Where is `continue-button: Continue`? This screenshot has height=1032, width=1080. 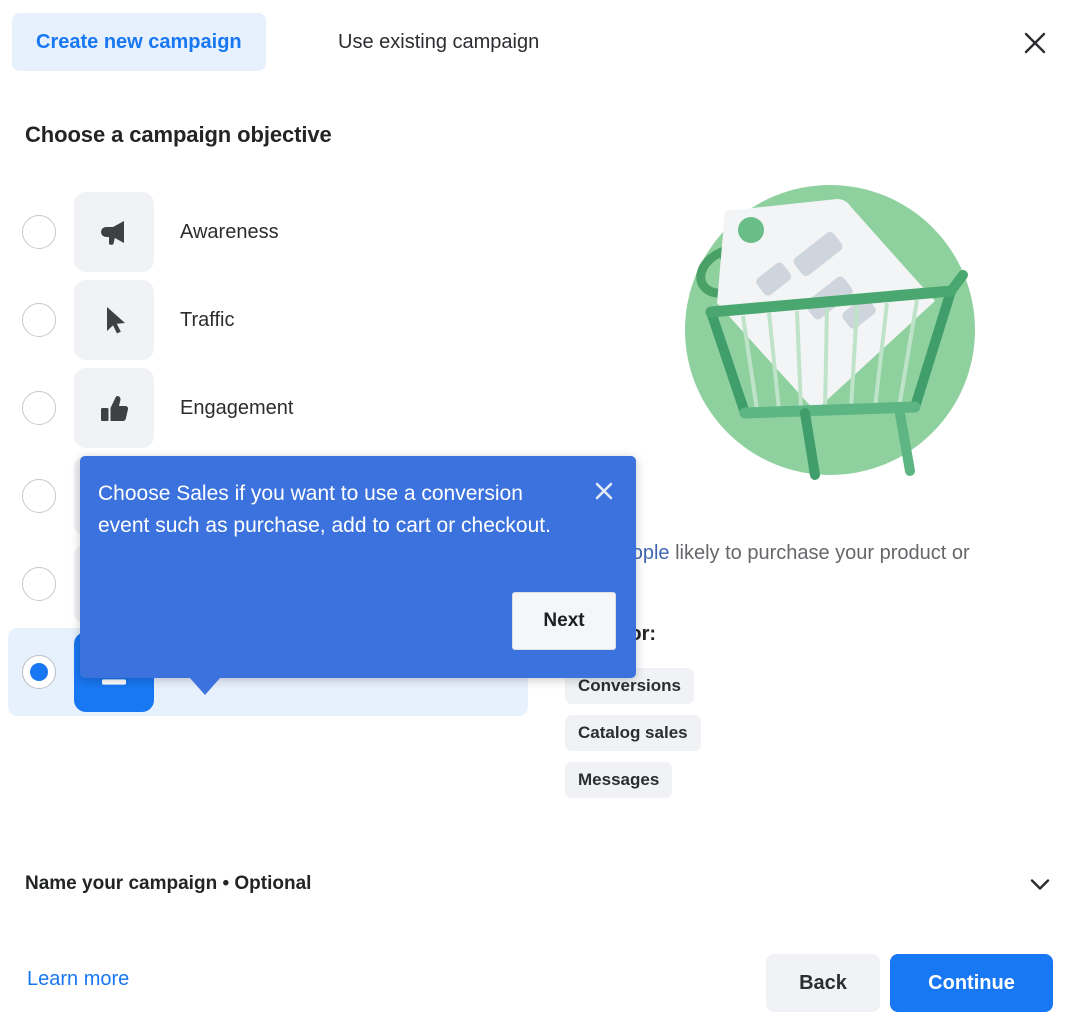
continue-button: Continue is located at coordinates (971, 983).